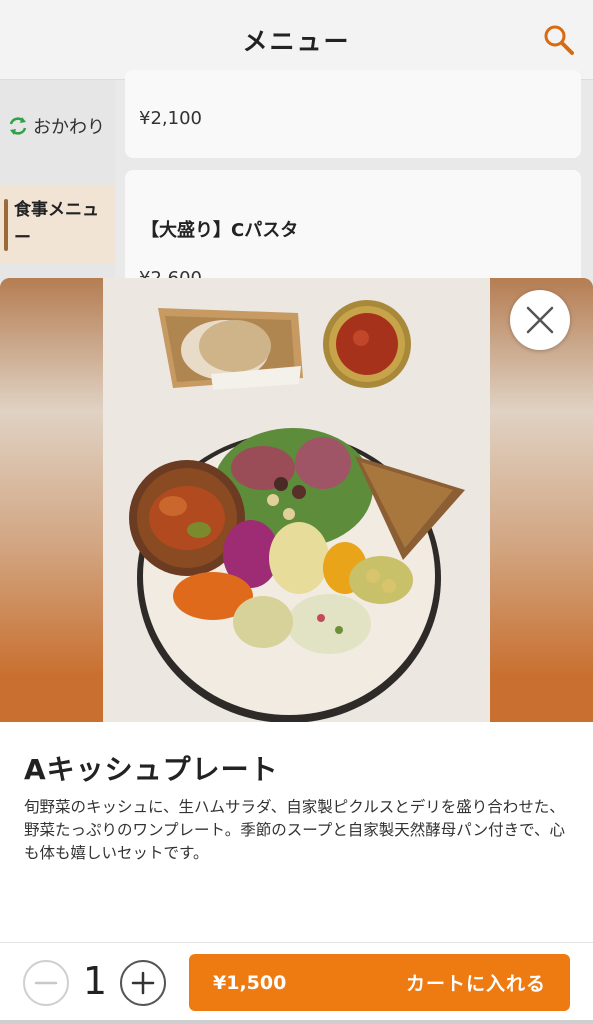 This screenshot has width=593, height=1024. I want to click on quantity-decrease-button, so click(46, 983).